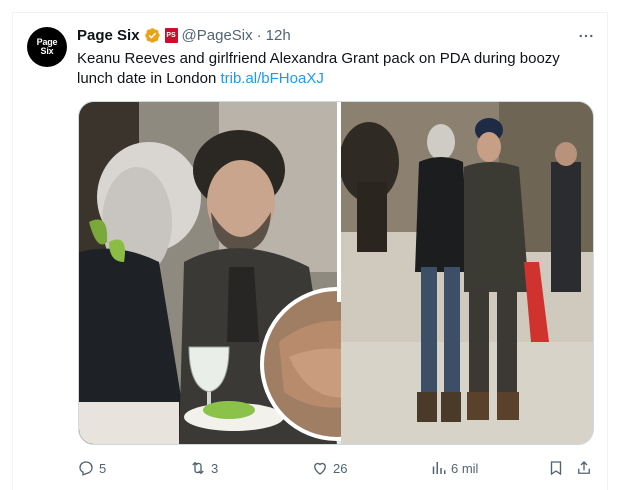  I want to click on like-button: 26, so click(329, 468).